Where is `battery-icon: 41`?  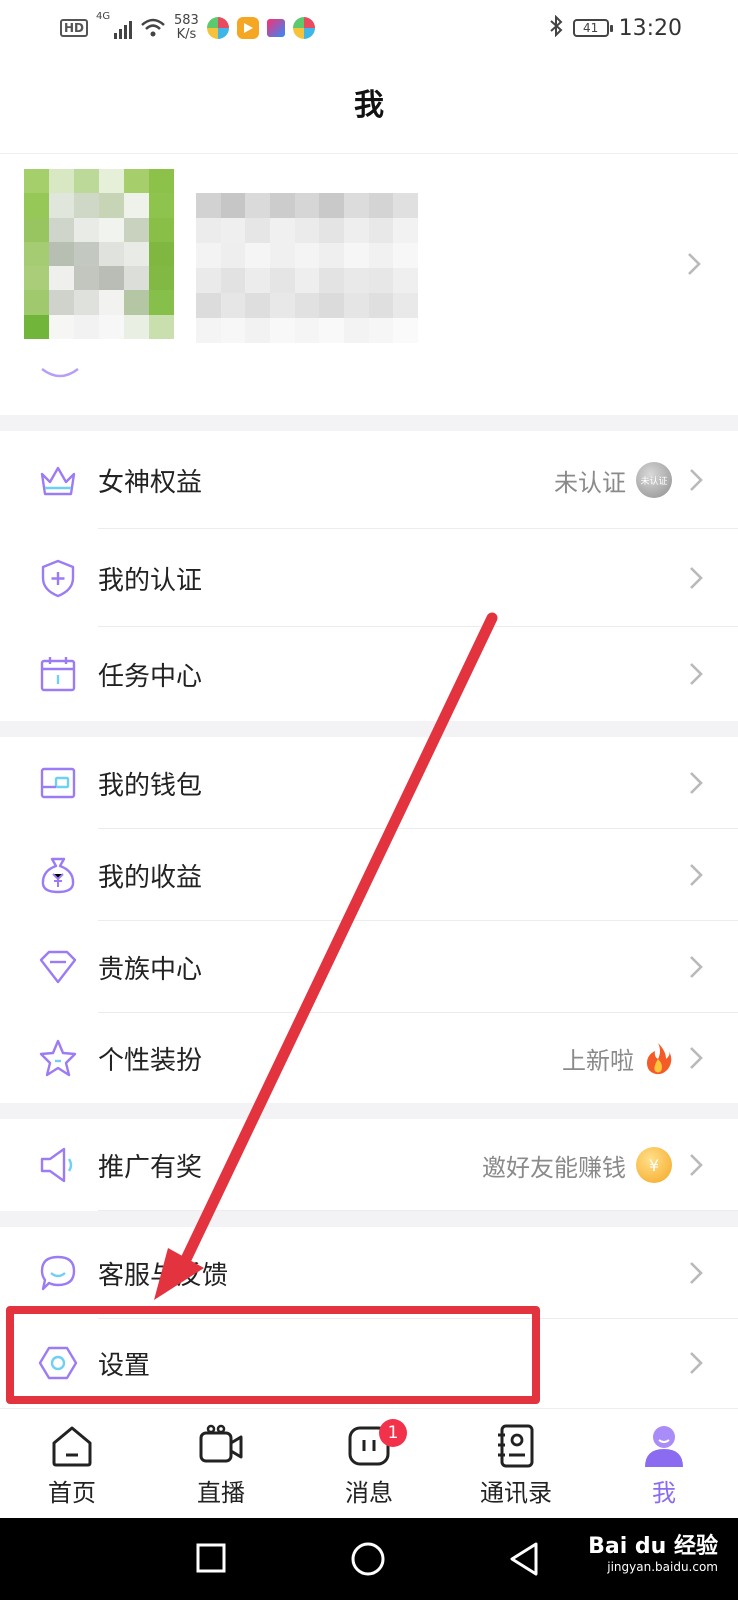
battery-icon: 41 is located at coordinates (592, 28).